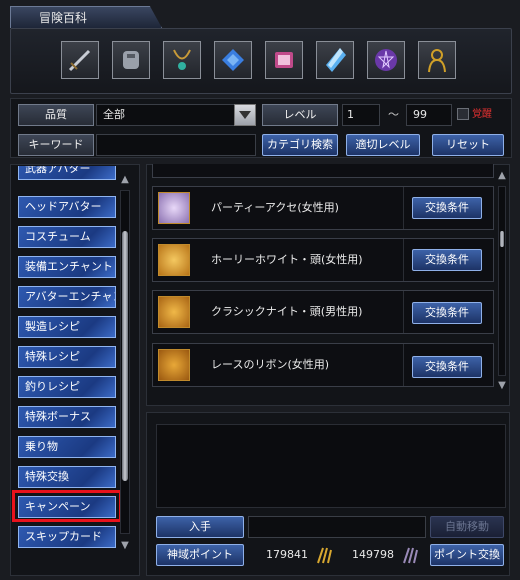 The height and width of the screenshot is (580, 520). Describe the element at coordinates (67, 477) in the screenshot. I see `category-item-special-exchange: 特殊交換` at that location.